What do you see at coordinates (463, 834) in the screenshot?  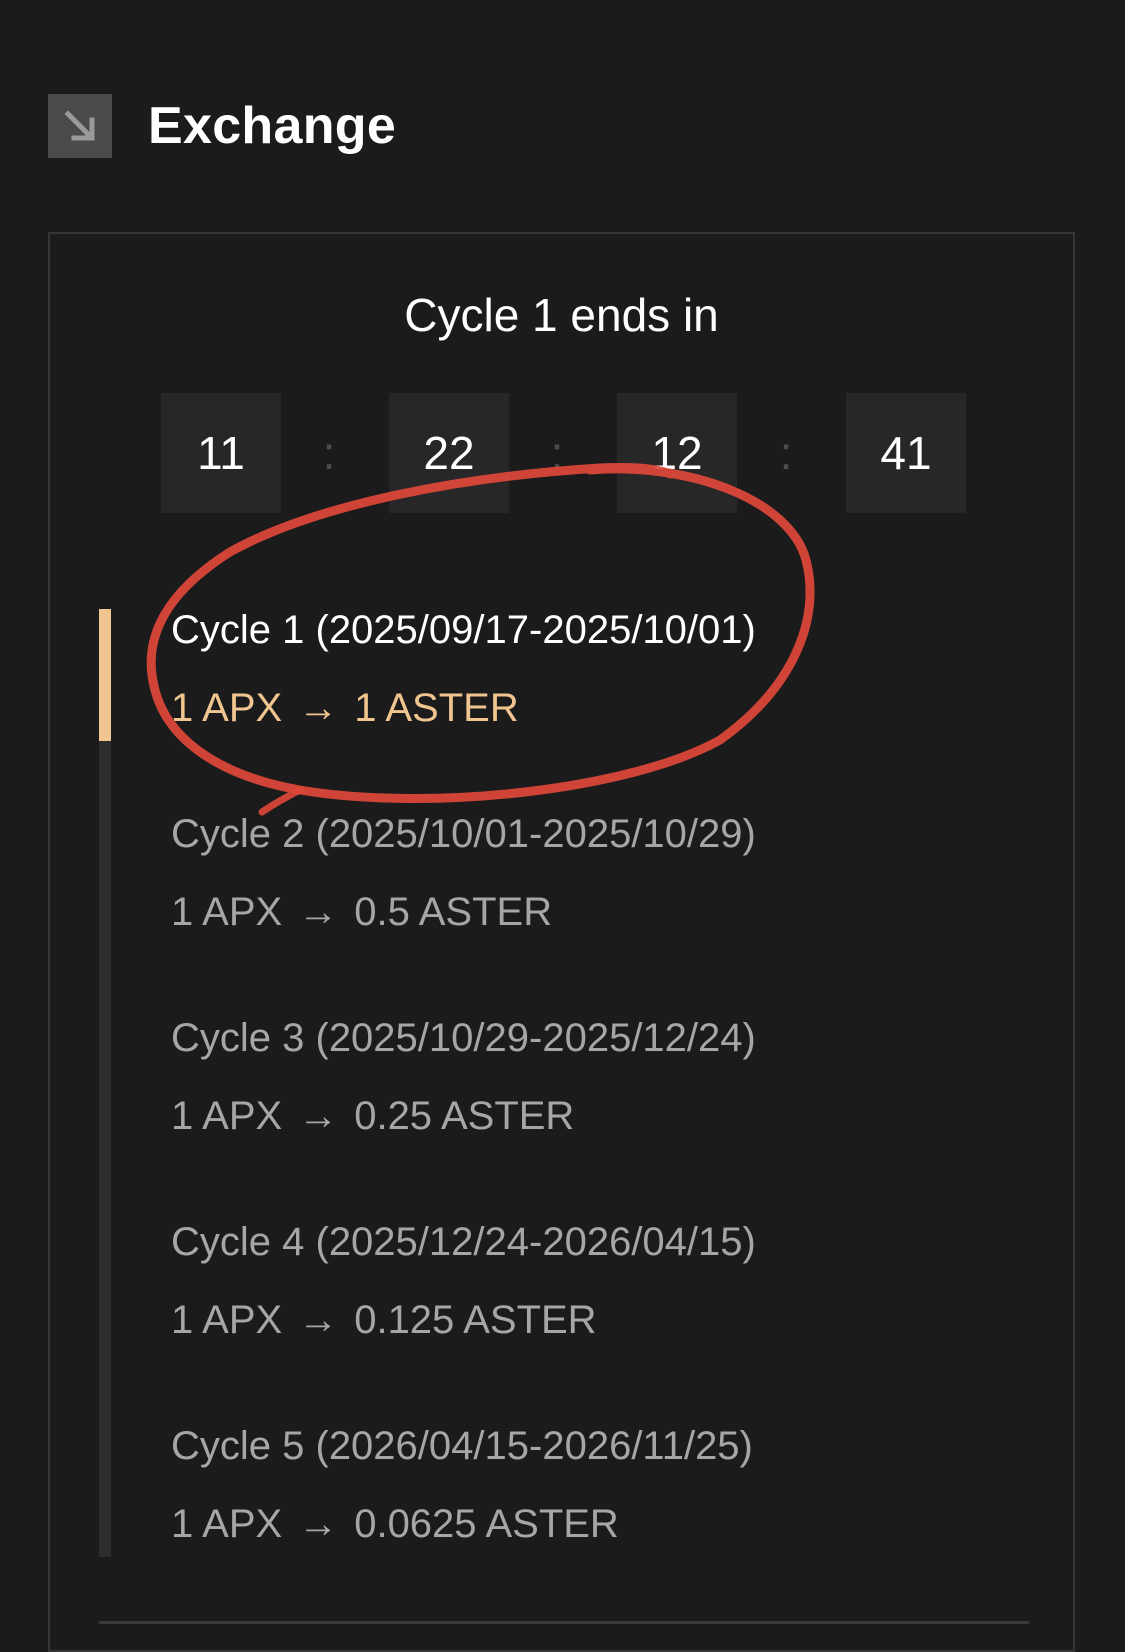 I see `cycle-title: Cycle 2 (2025/10/01-2025/10/29)` at bounding box center [463, 834].